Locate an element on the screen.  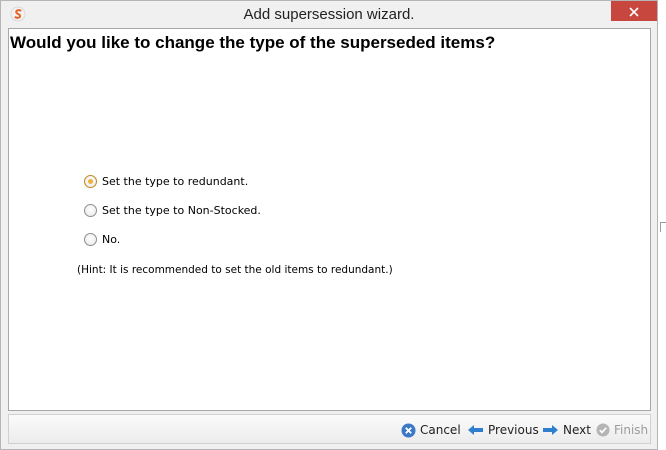
background-window-edge is located at coordinates (663, 227).